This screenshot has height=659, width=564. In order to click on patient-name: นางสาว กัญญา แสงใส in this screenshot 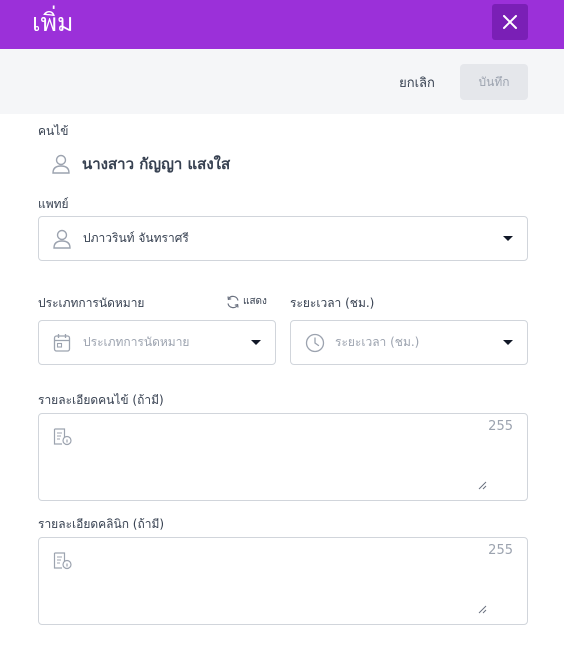, I will do `click(156, 164)`.